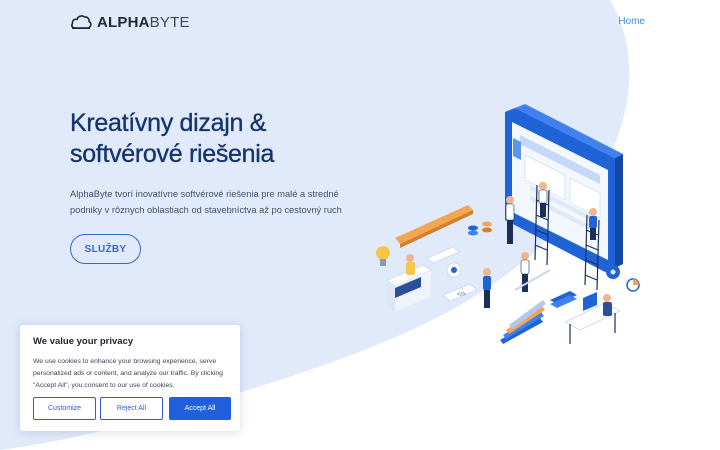 The image size is (720, 450). What do you see at coordinates (64, 408) in the screenshot?
I see `customize-button: Customize` at bounding box center [64, 408].